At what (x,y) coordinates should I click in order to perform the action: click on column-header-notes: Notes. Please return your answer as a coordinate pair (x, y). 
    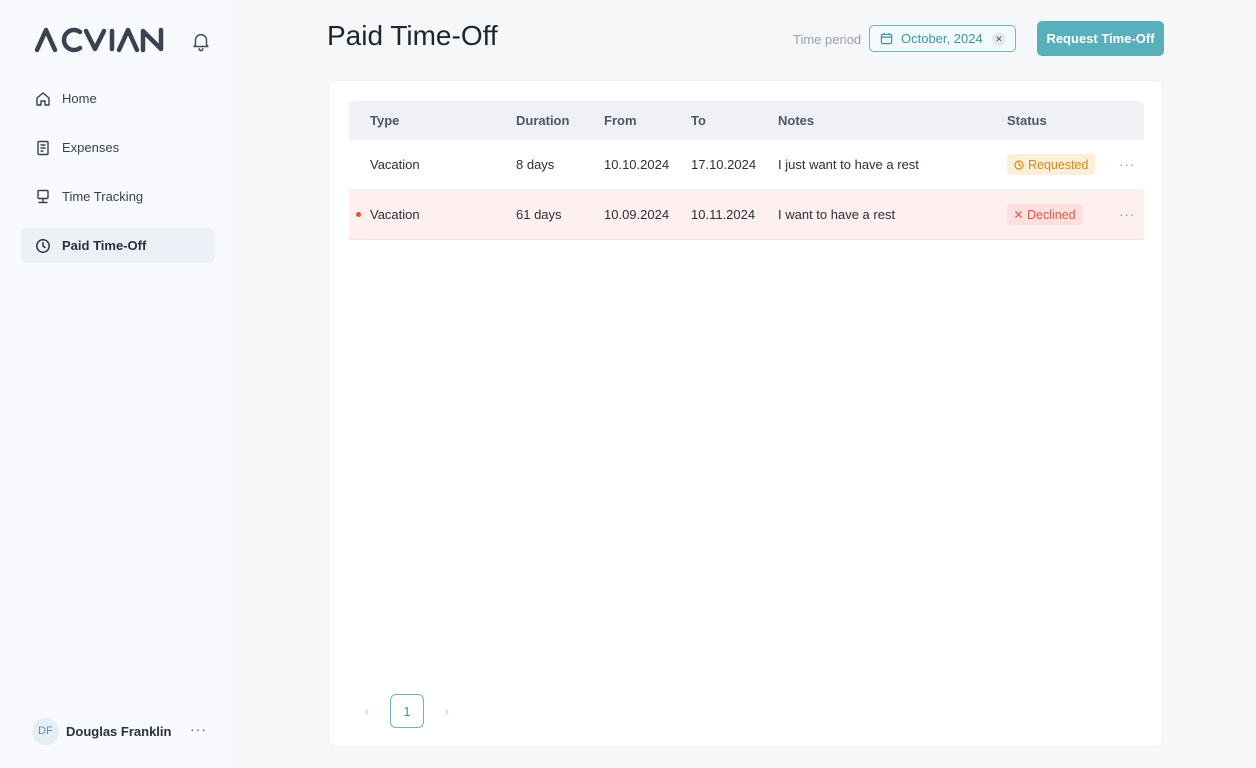
    Looking at the image, I should click on (796, 120).